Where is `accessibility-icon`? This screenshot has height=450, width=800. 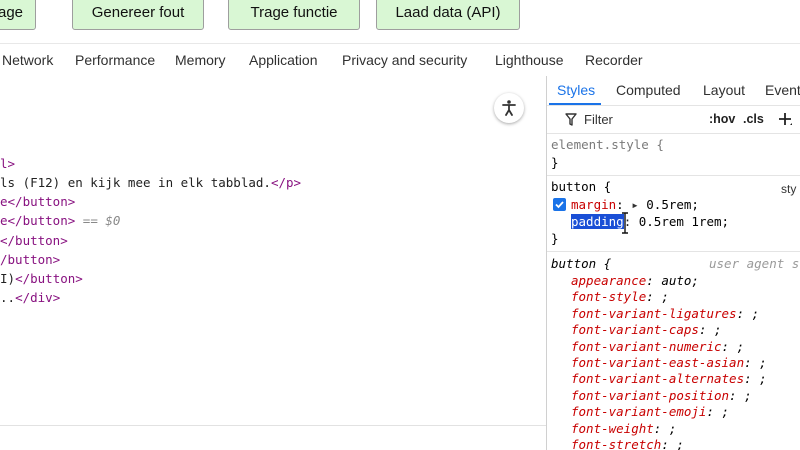
accessibility-icon is located at coordinates (509, 108).